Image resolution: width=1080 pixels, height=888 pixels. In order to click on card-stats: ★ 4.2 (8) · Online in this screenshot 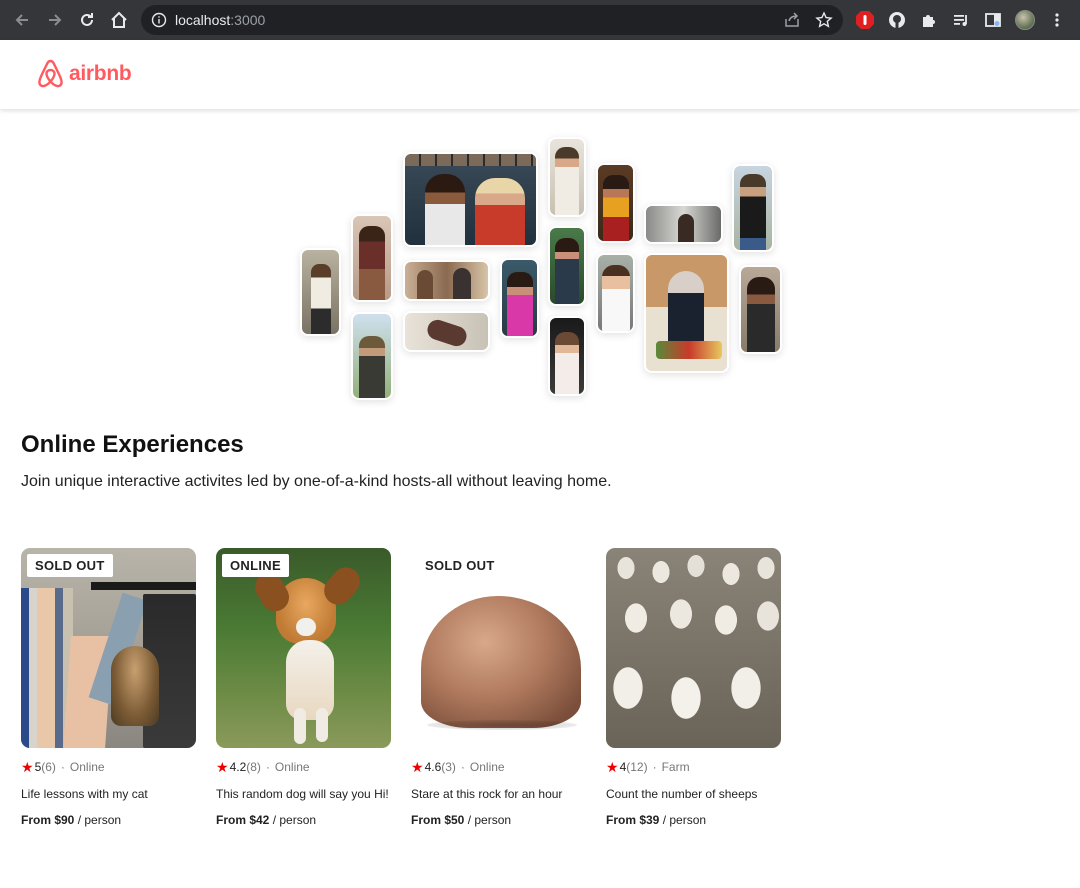, I will do `click(303, 767)`.